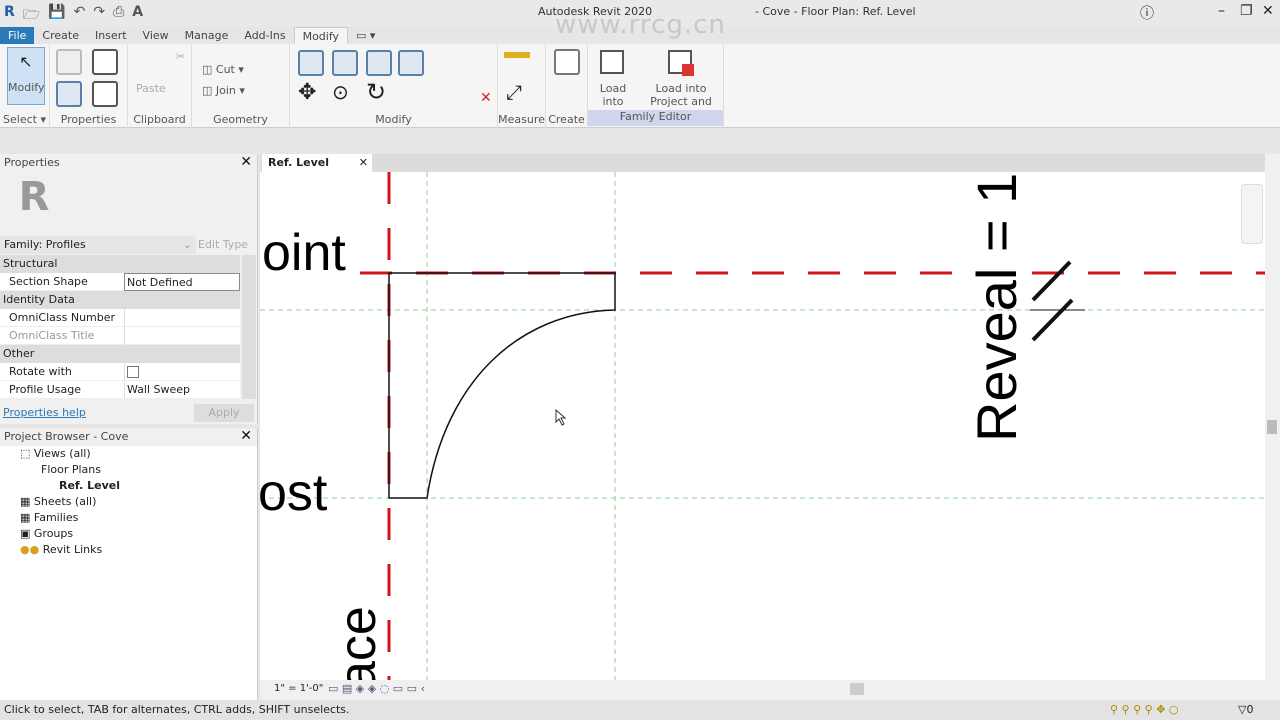  I want to click on minimize-button: –, so click(1221, 11).